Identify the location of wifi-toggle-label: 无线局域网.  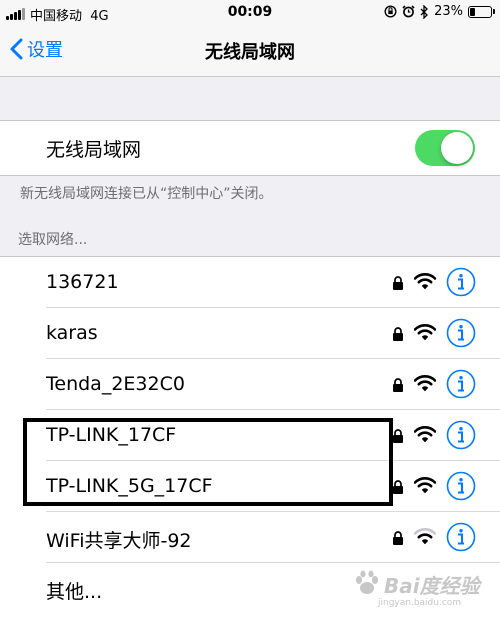
(94, 150).